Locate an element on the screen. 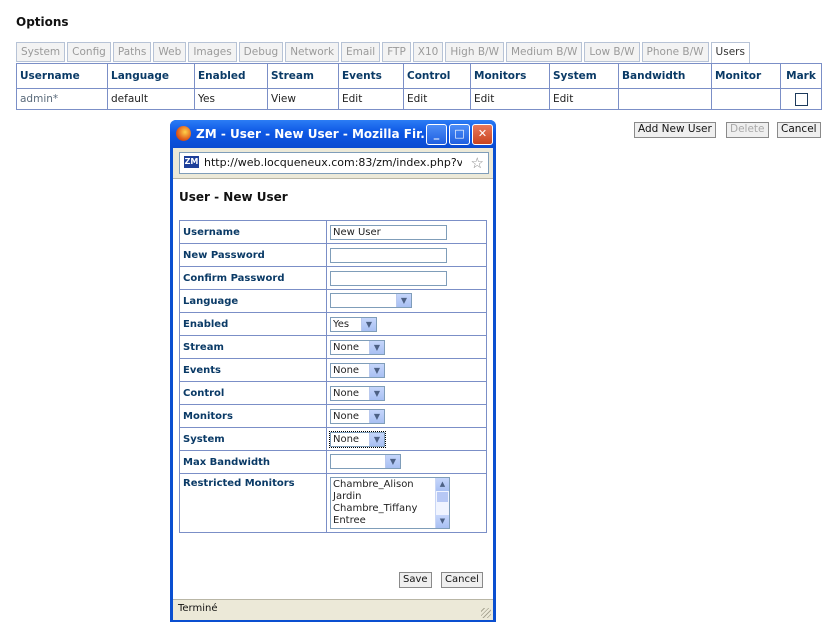 This screenshot has width=838, height=628. tab-x10: X10 is located at coordinates (428, 52).